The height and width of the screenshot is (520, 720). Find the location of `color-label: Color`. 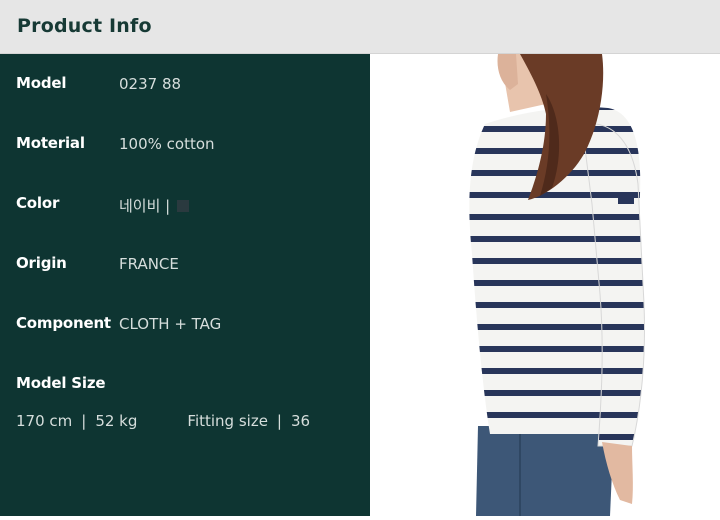

color-label: Color is located at coordinates (38, 203).